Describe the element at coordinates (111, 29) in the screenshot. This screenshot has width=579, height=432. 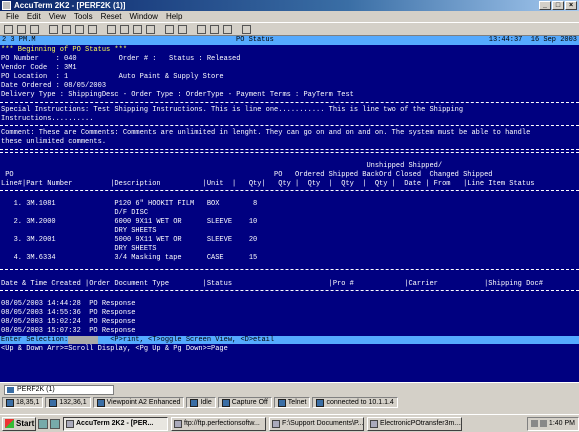
I see `settings-icon` at that location.